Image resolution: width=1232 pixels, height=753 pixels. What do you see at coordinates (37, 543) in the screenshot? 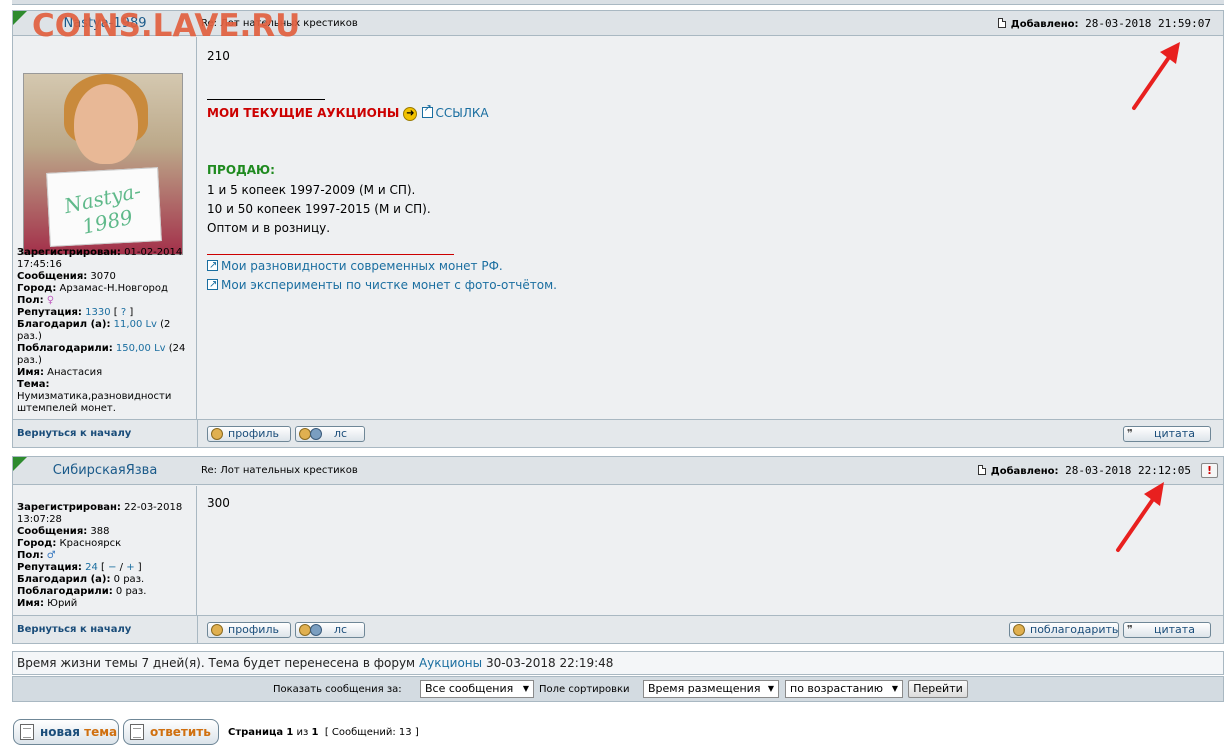
I see `info-label: Город:` at bounding box center [37, 543].